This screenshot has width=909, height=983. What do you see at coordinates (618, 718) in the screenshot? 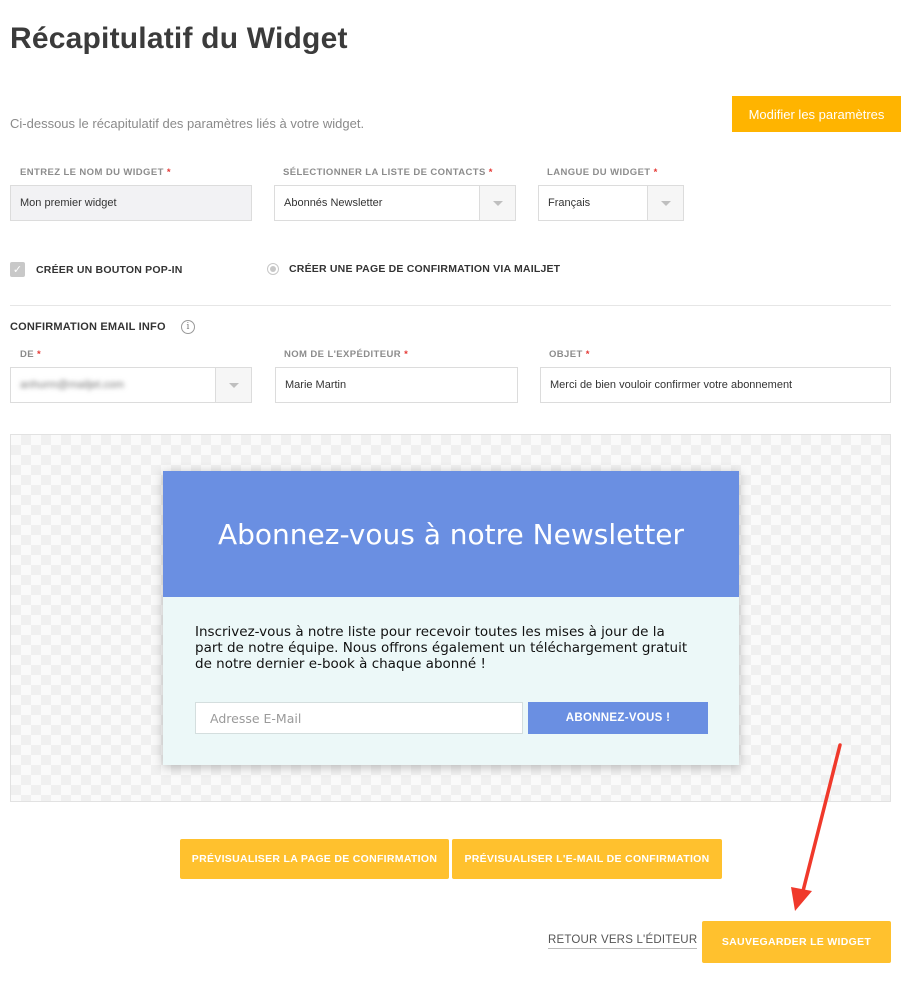
I see `widget-subscribe-button: ABONNEZ-VOUS !` at bounding box center [618, 718].